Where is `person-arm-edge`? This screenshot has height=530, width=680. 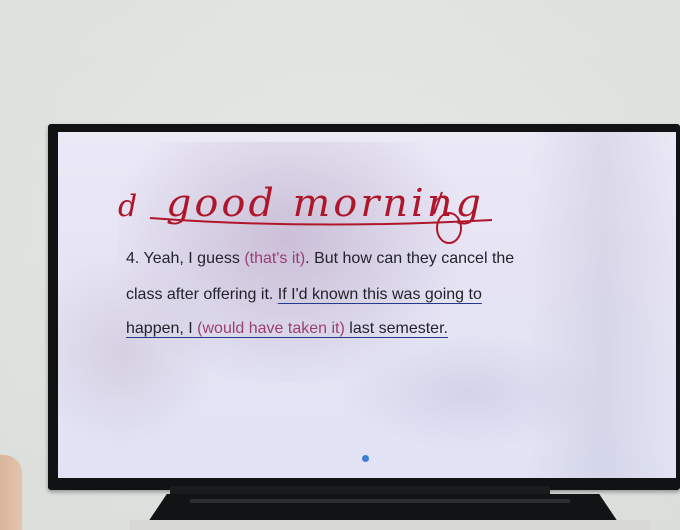
person-arm-edge is located at coordinates (11, 492).